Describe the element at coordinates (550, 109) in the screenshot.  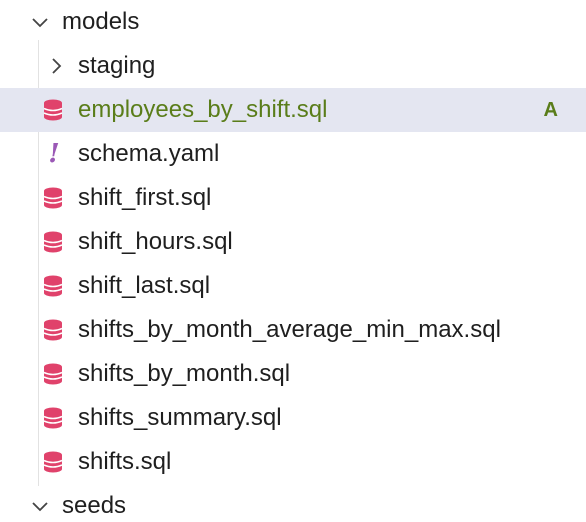
I see `git-status-badge: A` at that location.